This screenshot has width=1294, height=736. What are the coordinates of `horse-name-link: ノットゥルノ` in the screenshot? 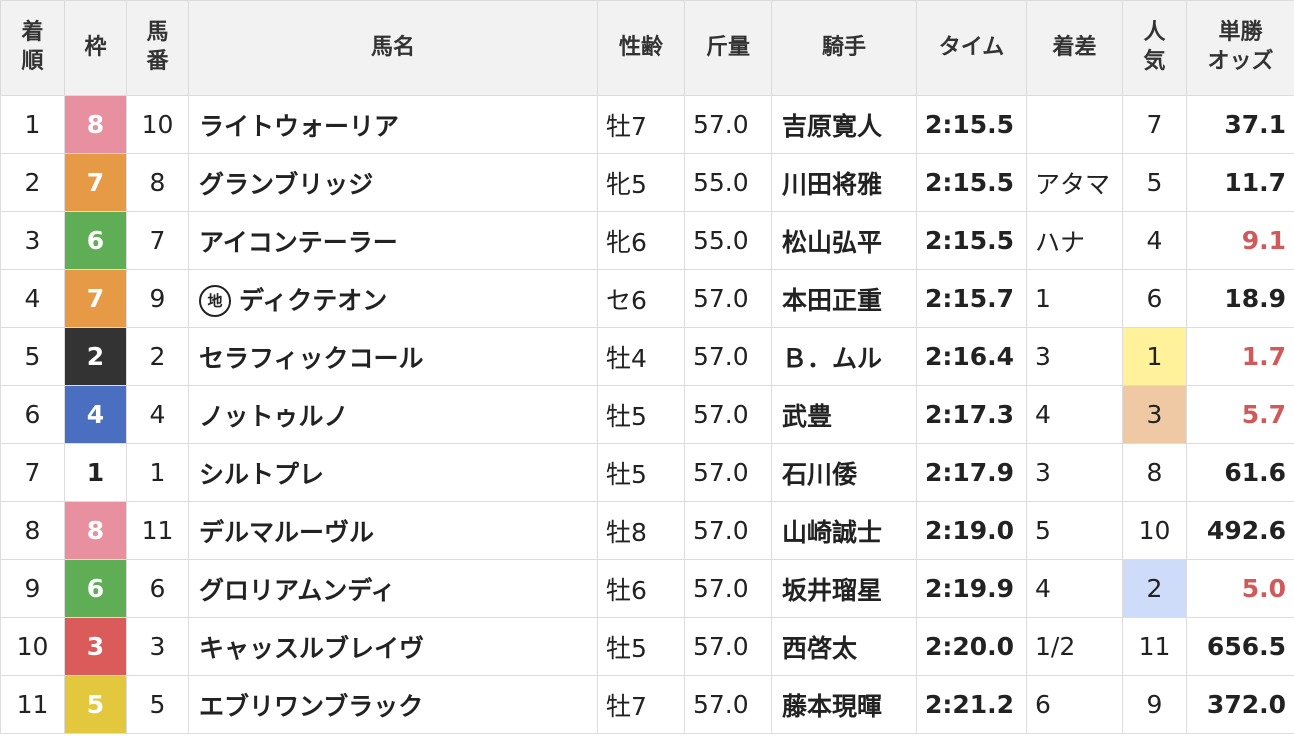 It's located at (274, 416).